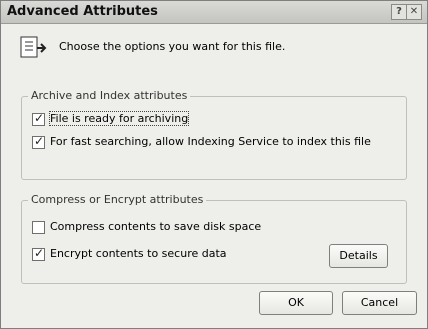 This screenshot has height=329, width=428. What do you see at coordinates (38, 118) in the screenshot?
I see `archive-checkbox` at bounding box center [38, 118].